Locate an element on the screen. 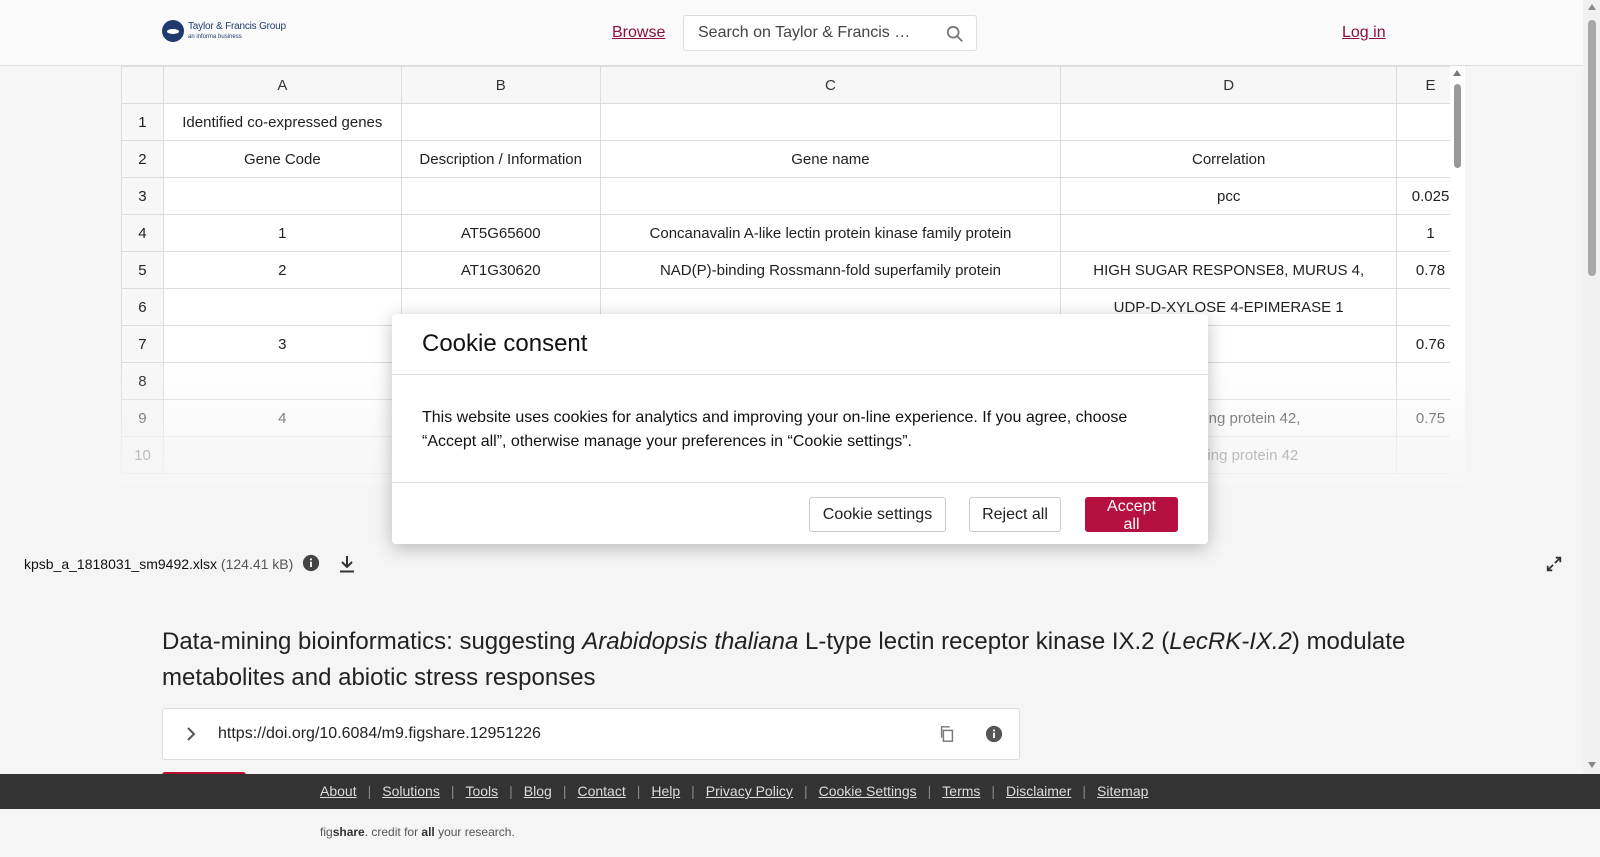 Image resolution: width=1600 pixels, height=857 pixels. spreadsheet-cell: 3 is located at coordinates (282, 344).